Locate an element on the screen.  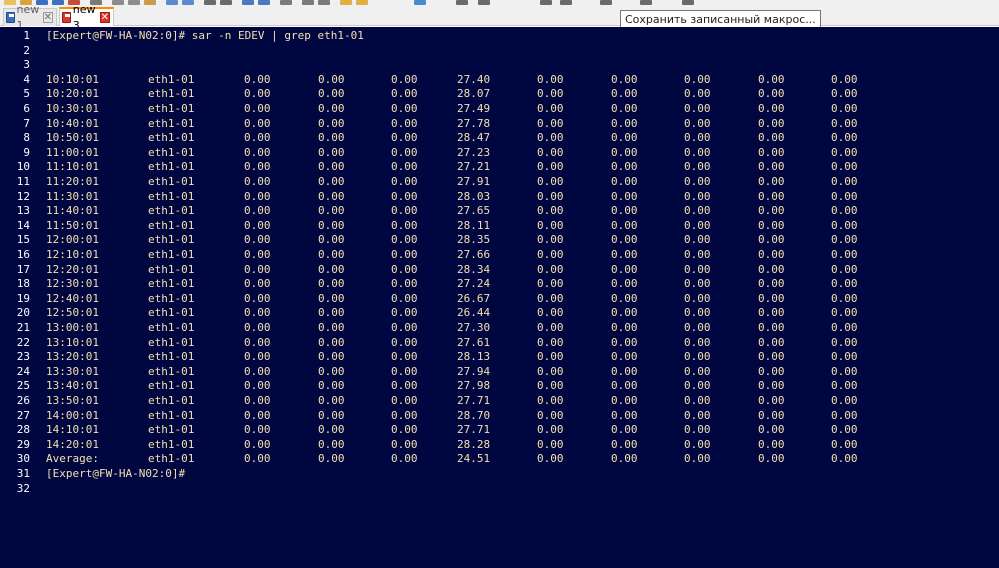
zoom-out-icon is located at coordinates (264, 2).